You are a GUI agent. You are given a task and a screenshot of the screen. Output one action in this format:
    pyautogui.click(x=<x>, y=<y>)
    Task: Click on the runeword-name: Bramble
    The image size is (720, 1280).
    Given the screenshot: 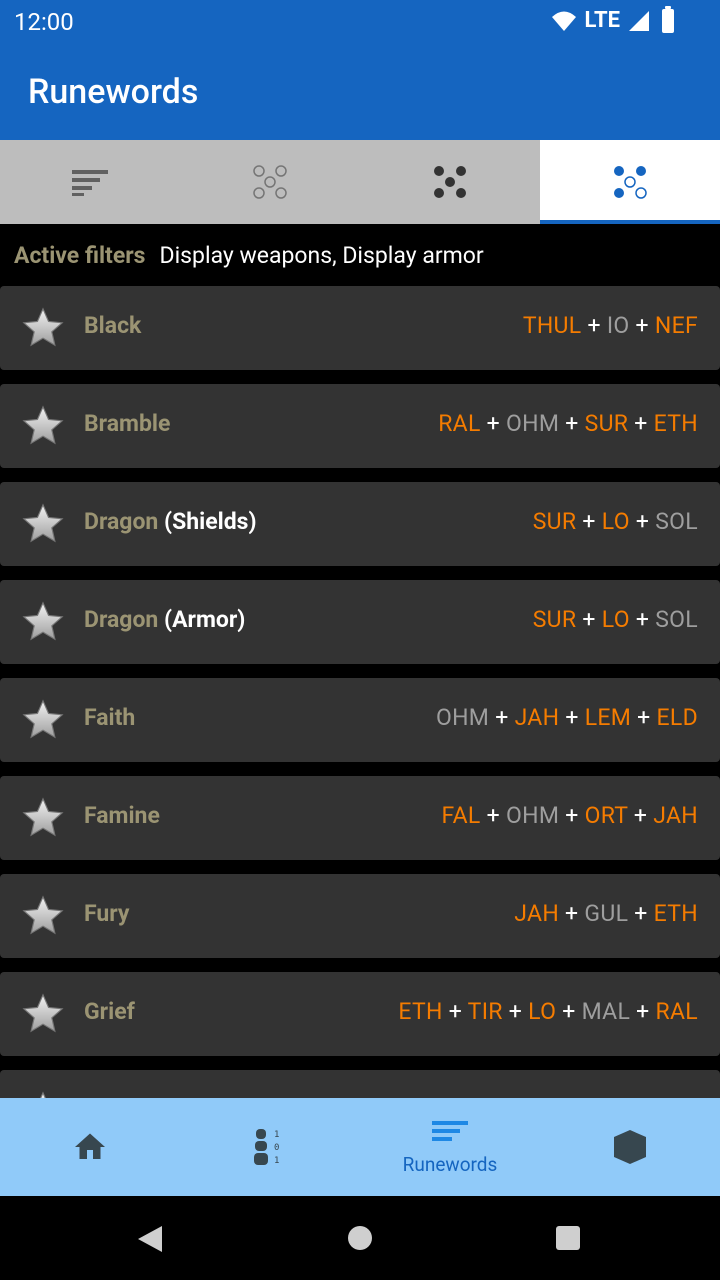 What is the action you would take?
    pyautogui.click(x=127, y=423)
    